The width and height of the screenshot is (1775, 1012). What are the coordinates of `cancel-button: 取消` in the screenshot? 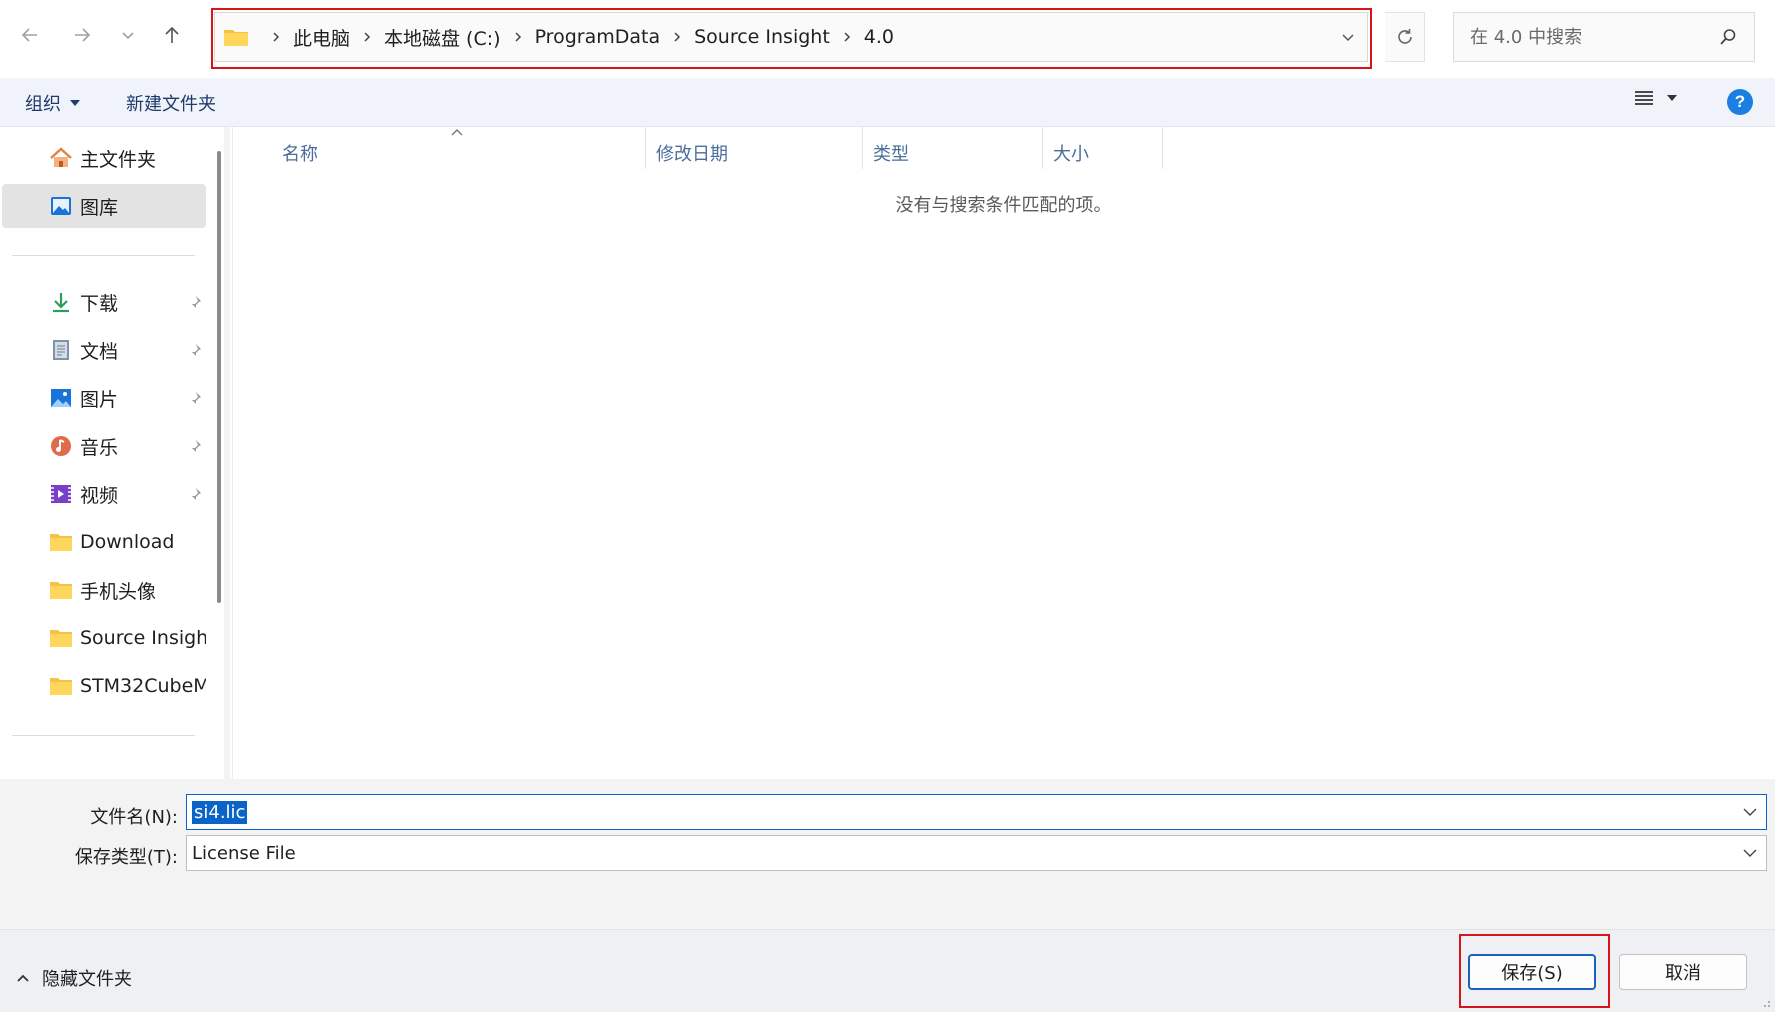 It's located at (1683, 972).